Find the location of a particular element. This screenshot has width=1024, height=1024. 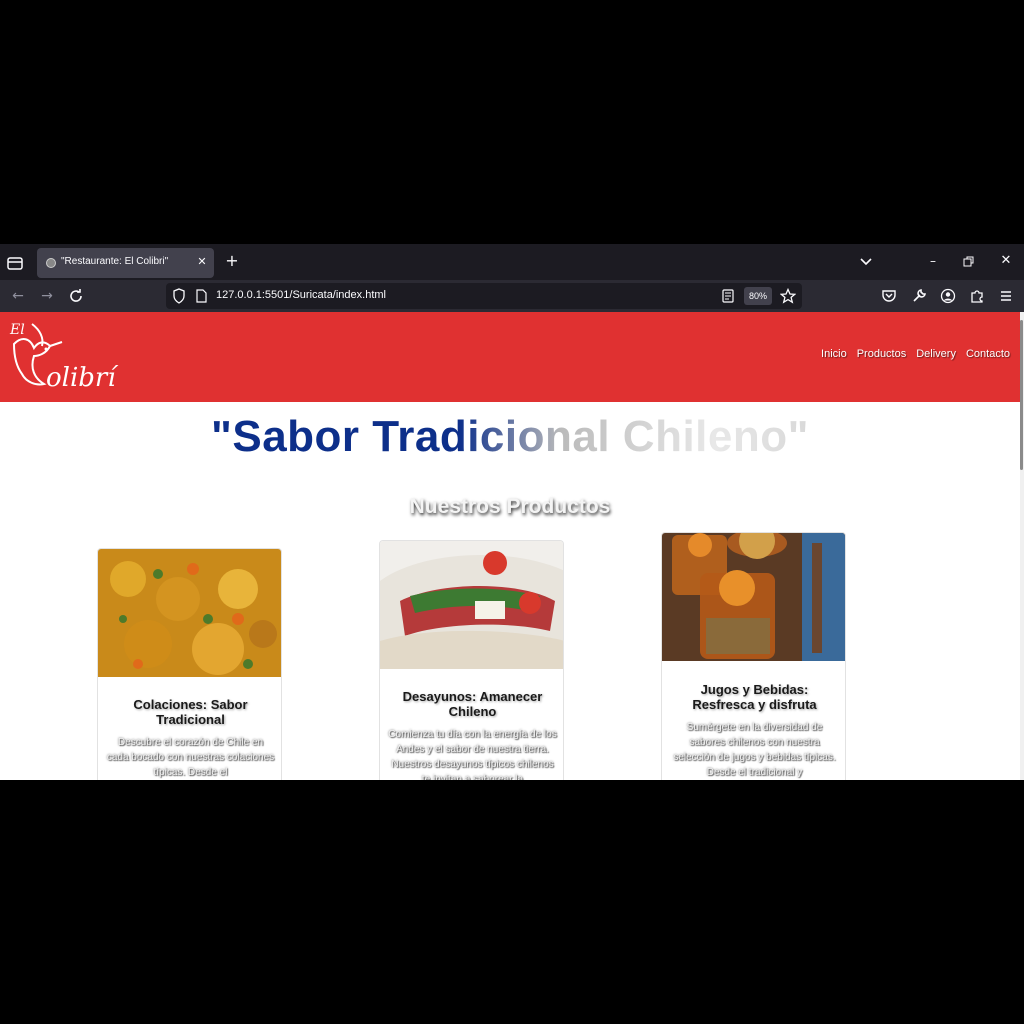

page-icon is located at coordinates (201, 296).